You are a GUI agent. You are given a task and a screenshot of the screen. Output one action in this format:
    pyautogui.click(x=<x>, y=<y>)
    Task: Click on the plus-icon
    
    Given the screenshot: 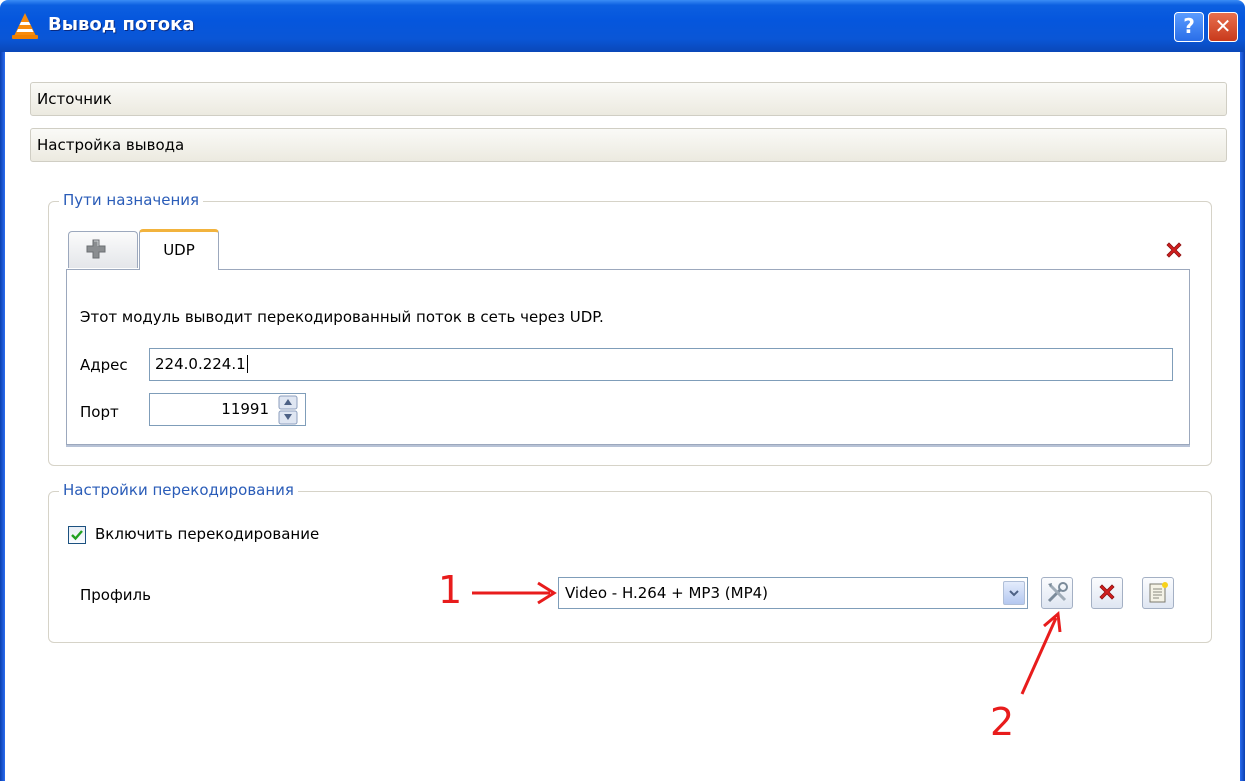 What is the action you would take?
    pyautogui.click(x=96, y=249)
    